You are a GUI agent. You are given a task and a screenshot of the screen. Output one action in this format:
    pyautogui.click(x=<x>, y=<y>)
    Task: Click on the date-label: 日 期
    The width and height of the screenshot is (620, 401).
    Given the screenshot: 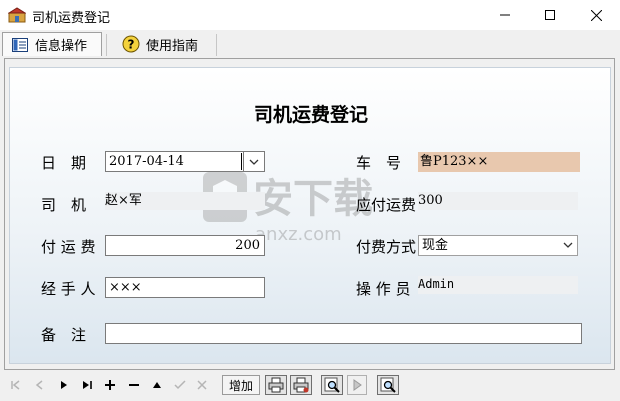 What is the action you would take?
    pyautogui.click(x=64, y=163)
    